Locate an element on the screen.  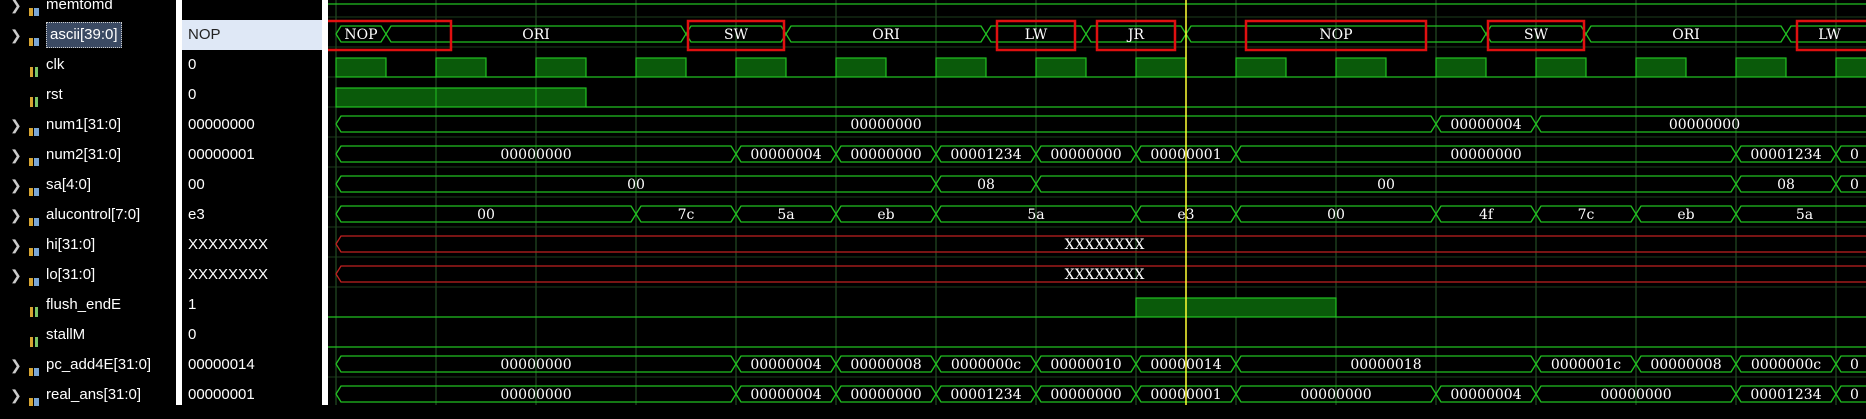
signal-value-row: e3 is located at coordinates (252, 215).